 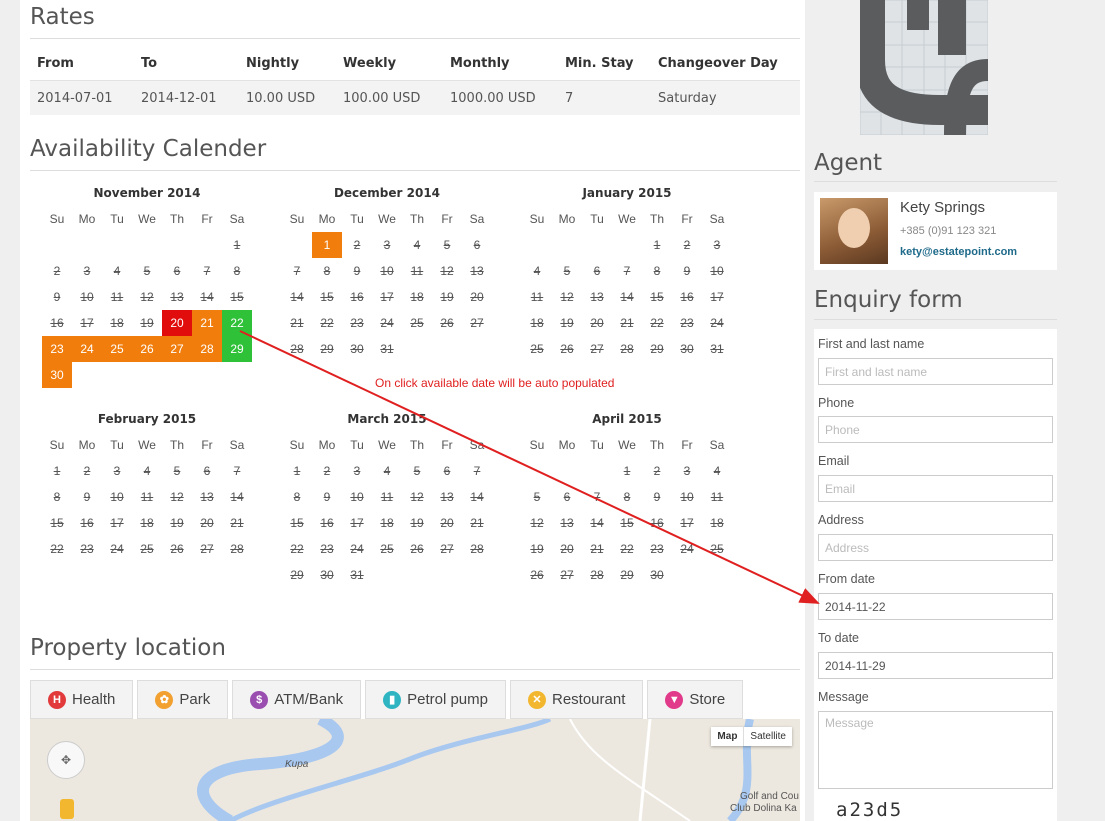 What do you see at coordinates (576, 699) in the screenshot?
I see `tab-restaurant: ✕ Restourant` at bounding box center [576, 699].